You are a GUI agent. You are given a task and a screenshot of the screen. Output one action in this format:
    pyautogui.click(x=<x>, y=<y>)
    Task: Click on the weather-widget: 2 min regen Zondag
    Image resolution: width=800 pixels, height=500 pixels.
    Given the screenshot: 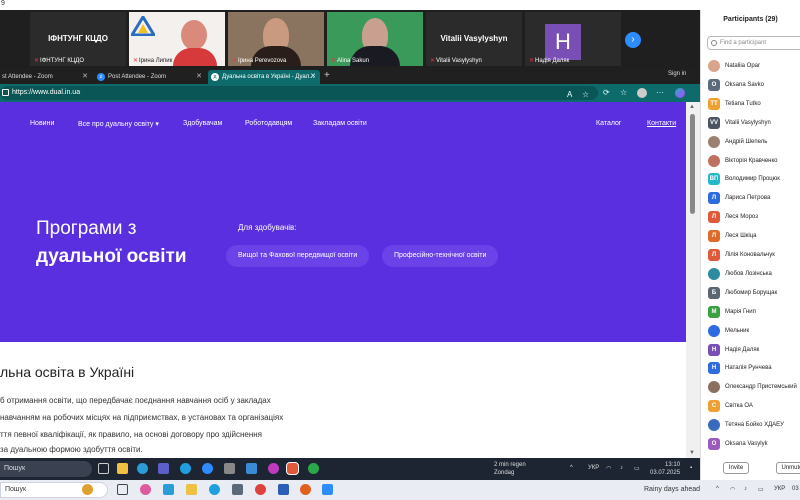 What is the action you would take?
    pyautogui.click(x=510, y=469)
    